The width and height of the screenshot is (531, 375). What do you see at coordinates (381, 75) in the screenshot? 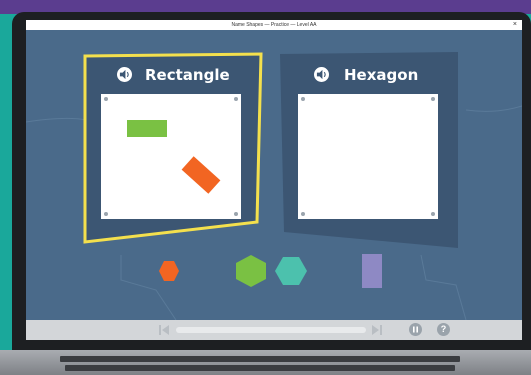
I see `hexagon-card-label: Hexagon` at bounding box center [381, 75].